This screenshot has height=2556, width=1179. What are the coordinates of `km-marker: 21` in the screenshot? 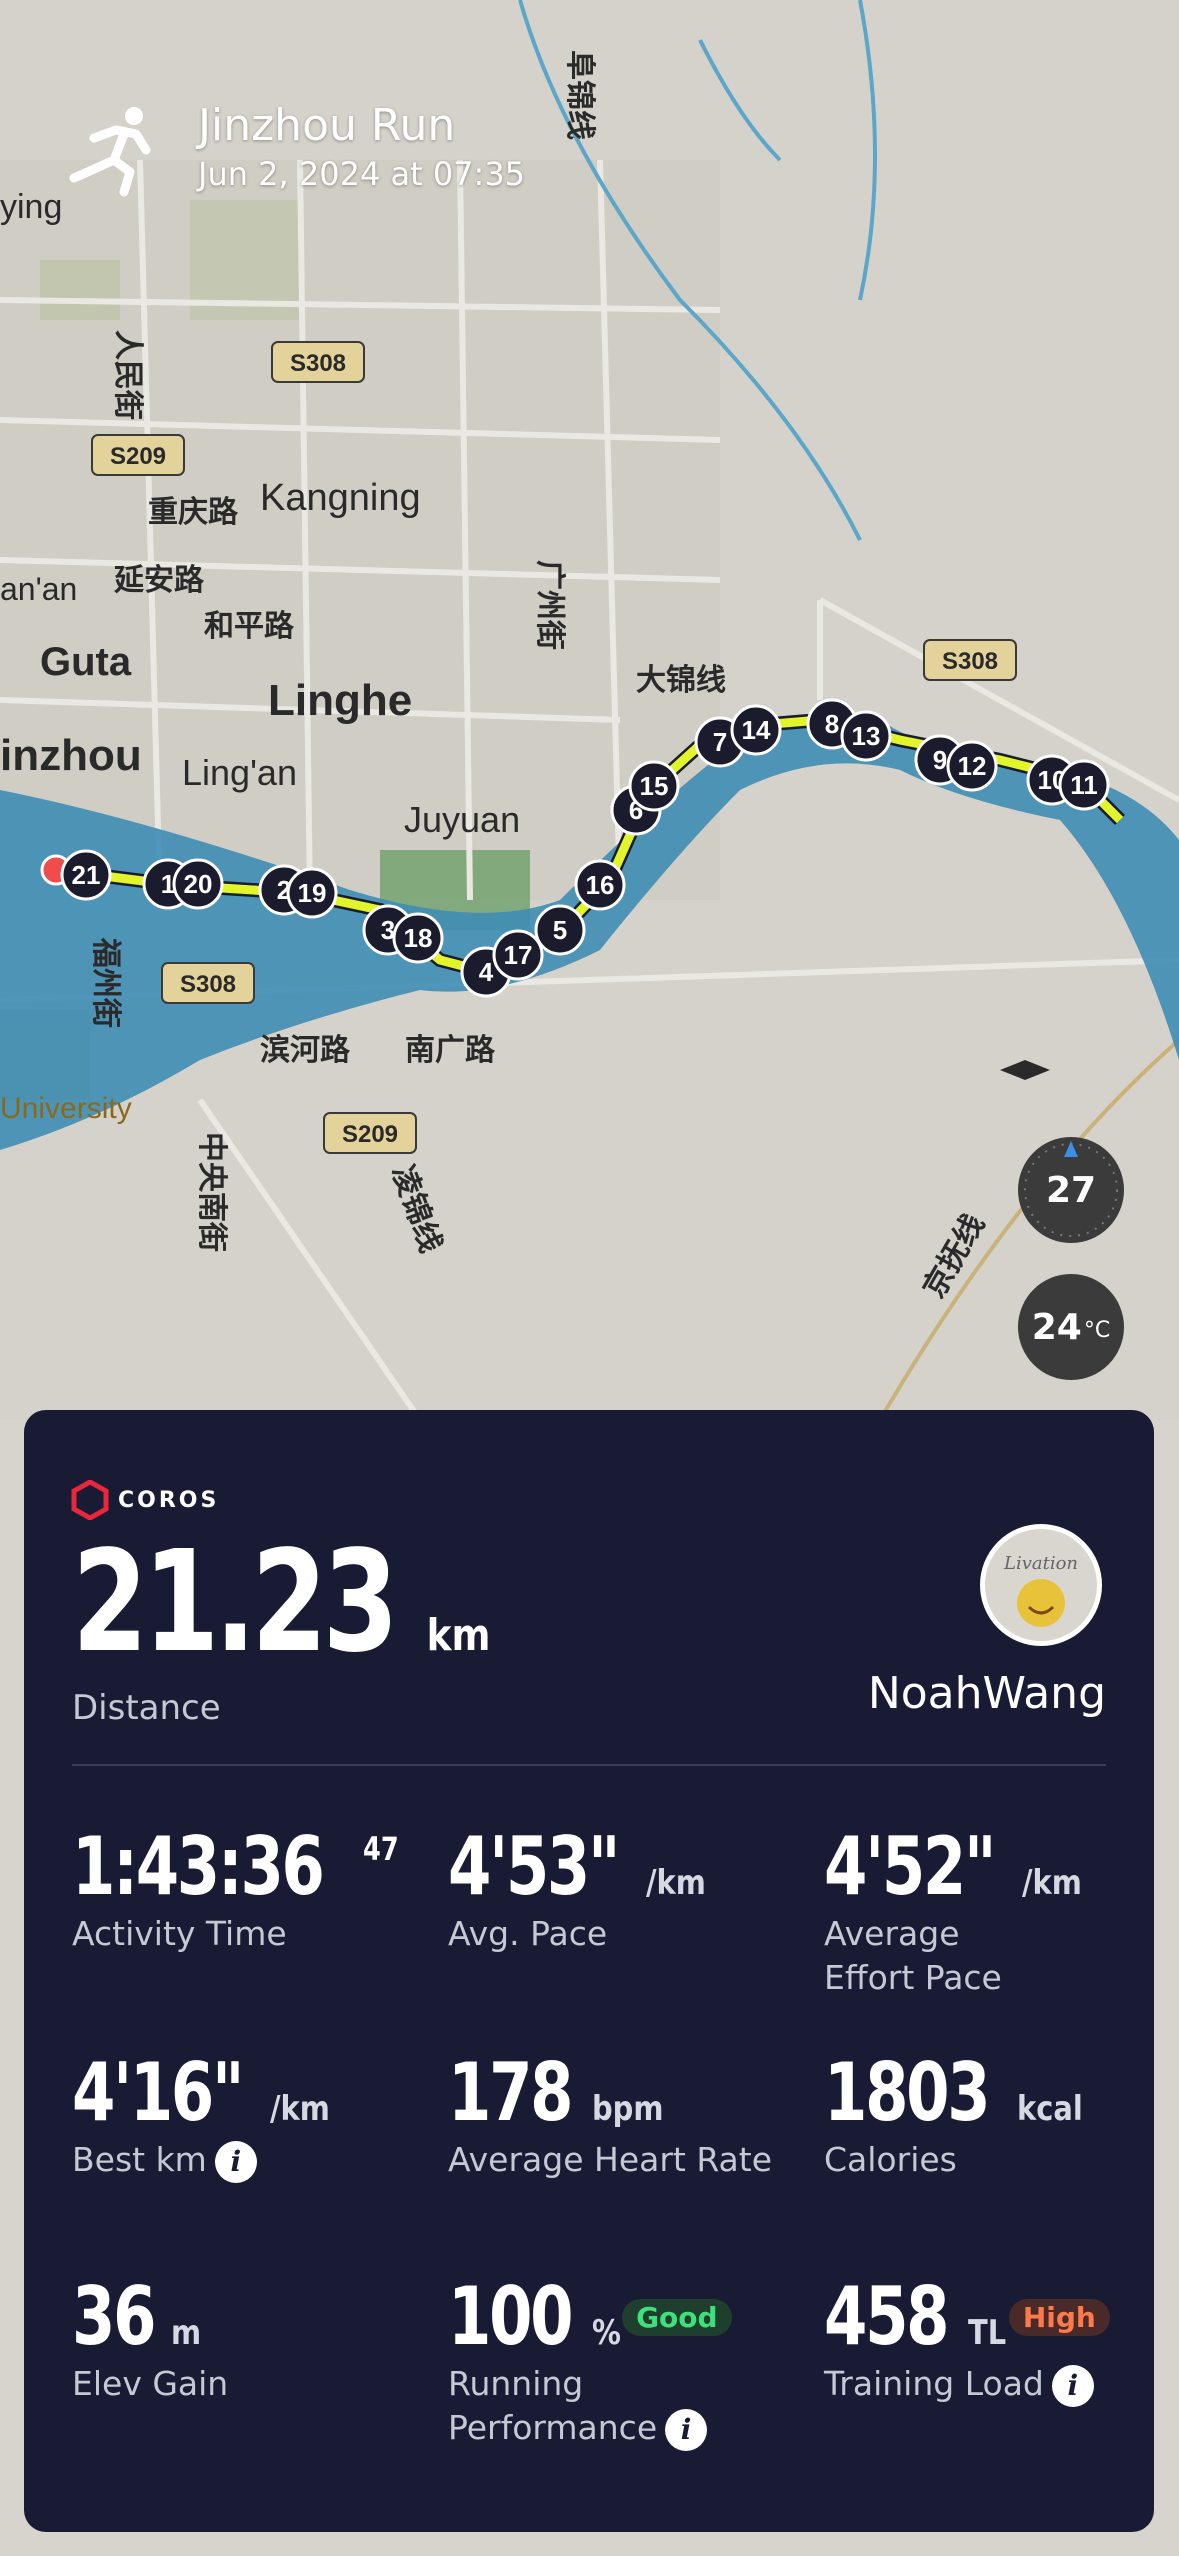 It's located at (86, 875).